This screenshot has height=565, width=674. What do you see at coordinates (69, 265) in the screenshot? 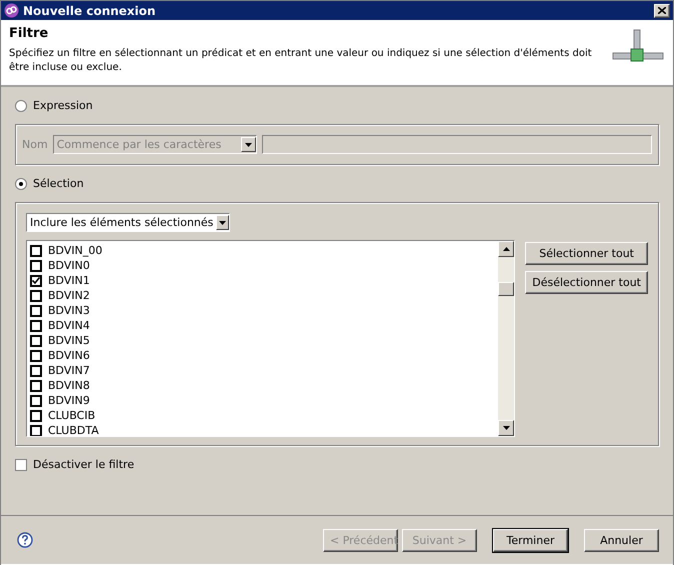
I see `list-item-label: BDVIN0` at bounding box center [69, 265].